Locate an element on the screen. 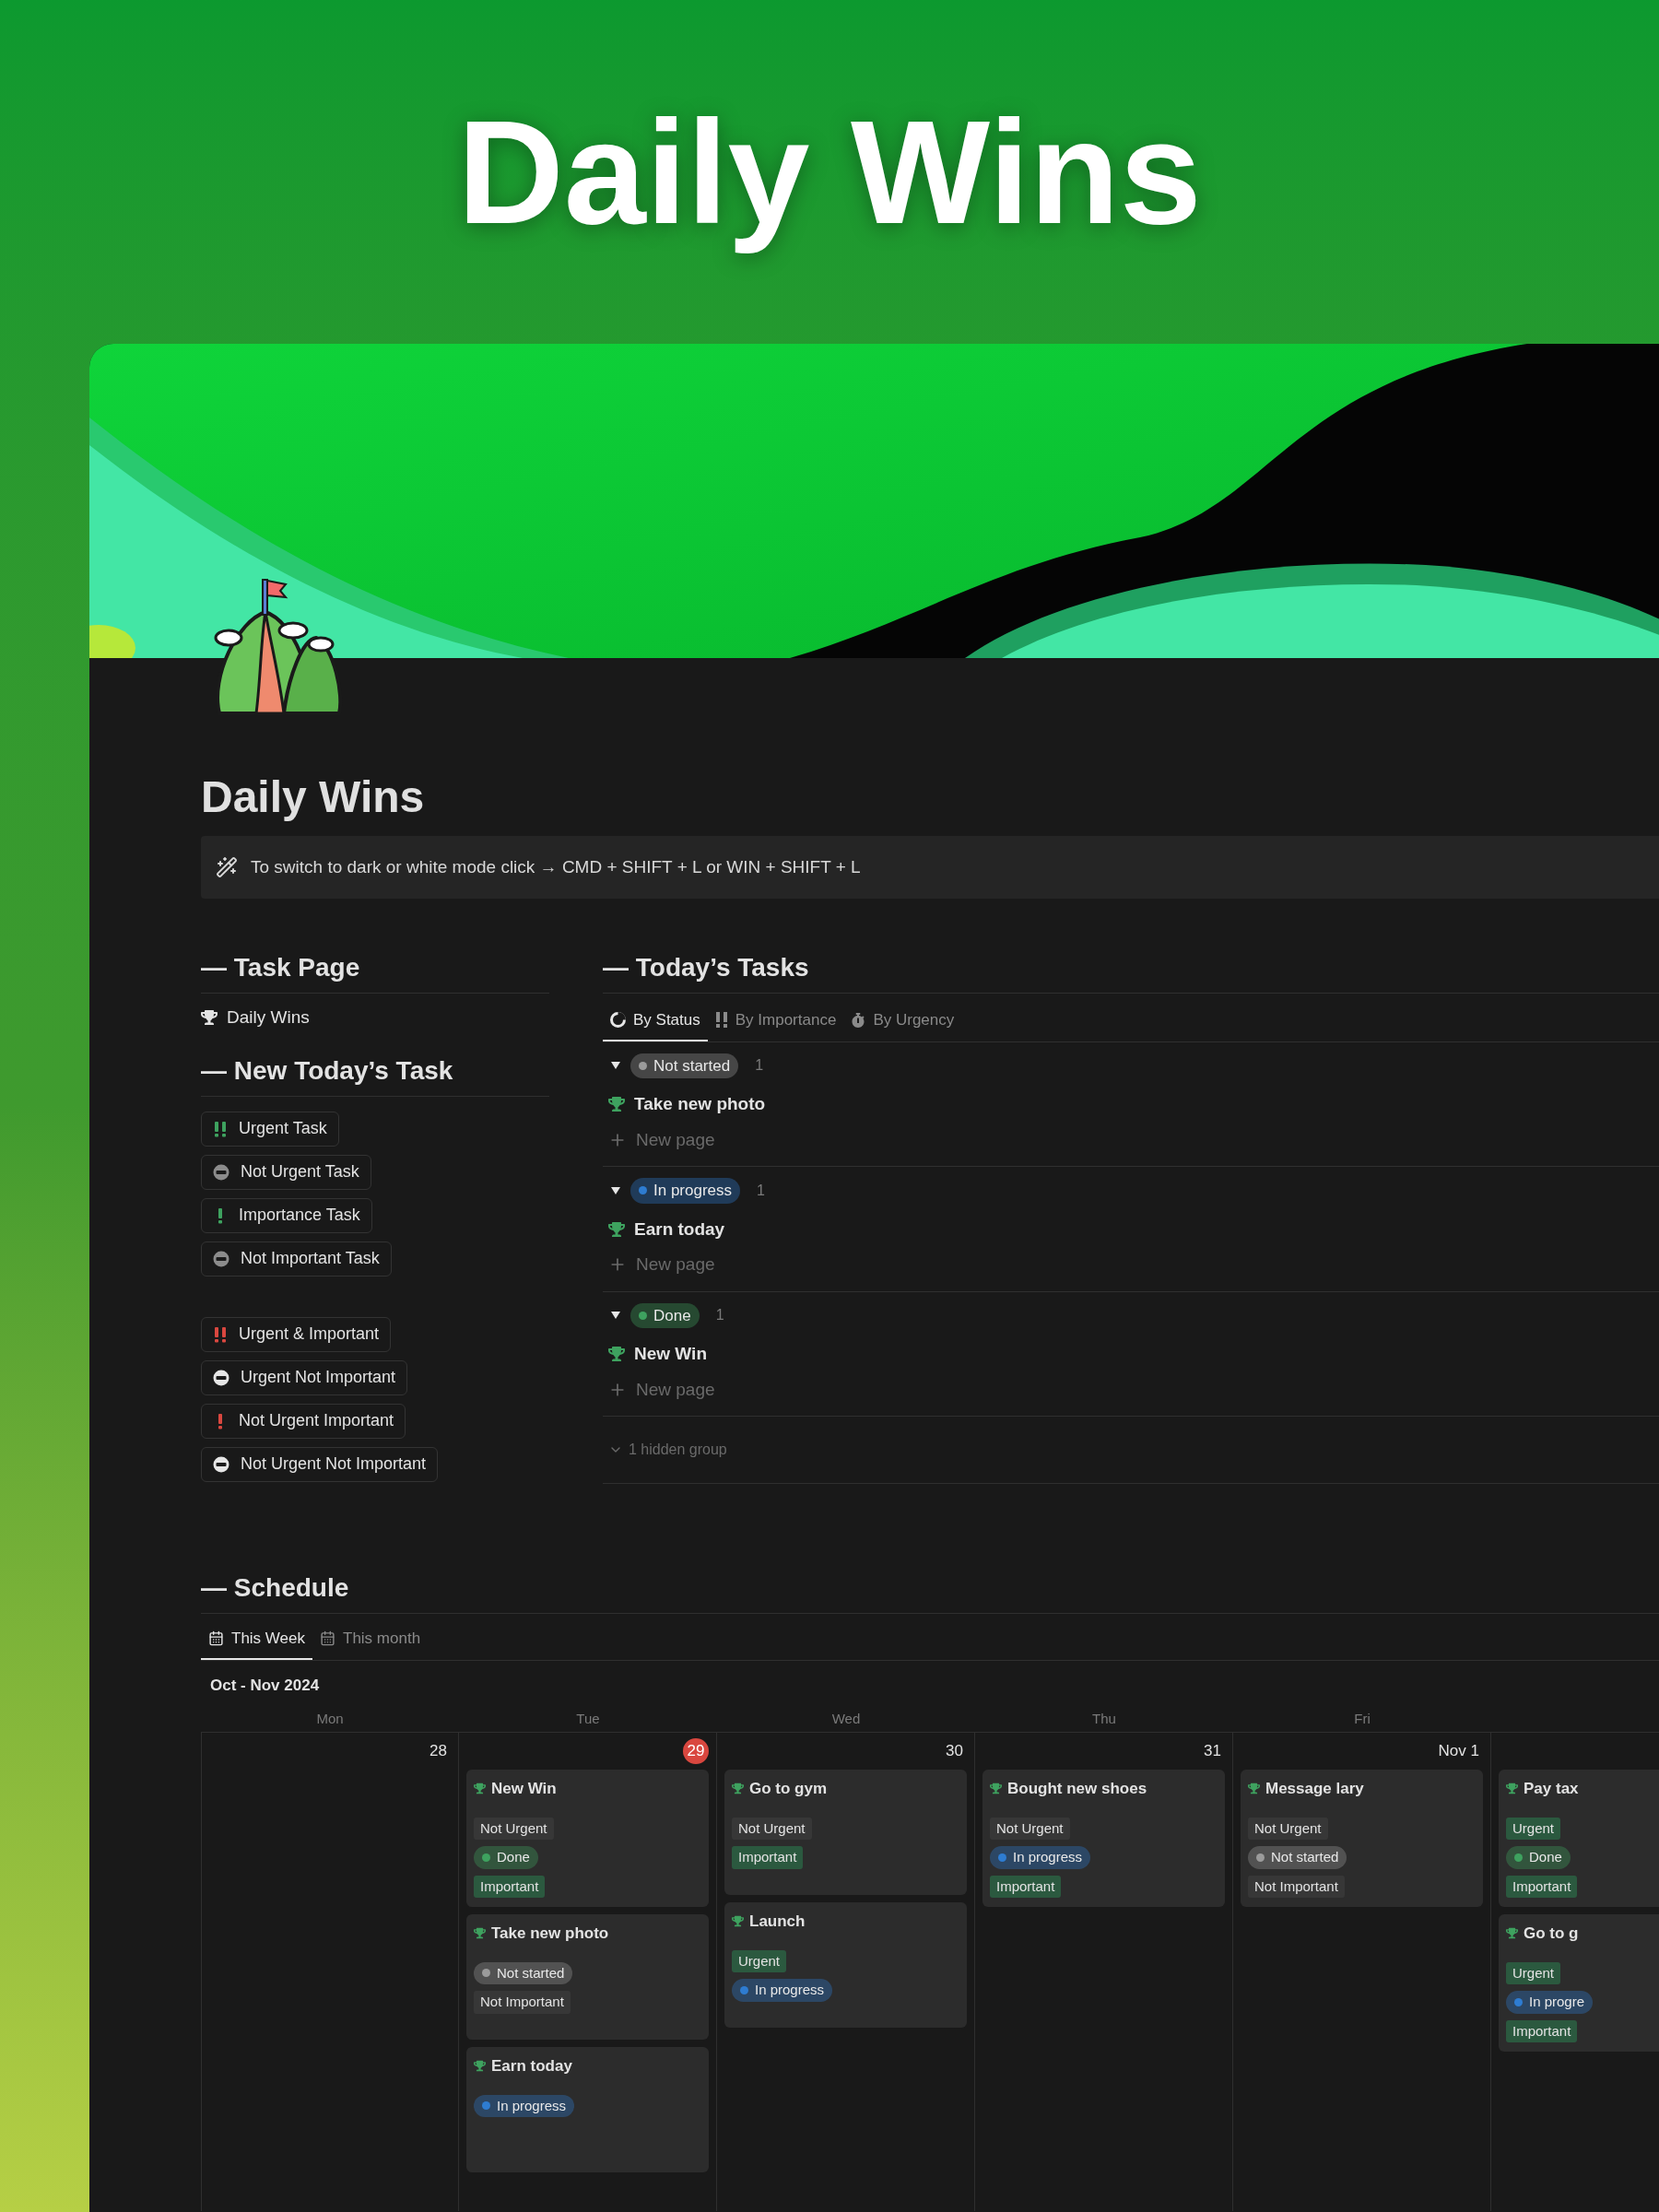 This screenshot has height=2212, width=1659. template-button: Not Important Task is located at coordinates (296, 1259).